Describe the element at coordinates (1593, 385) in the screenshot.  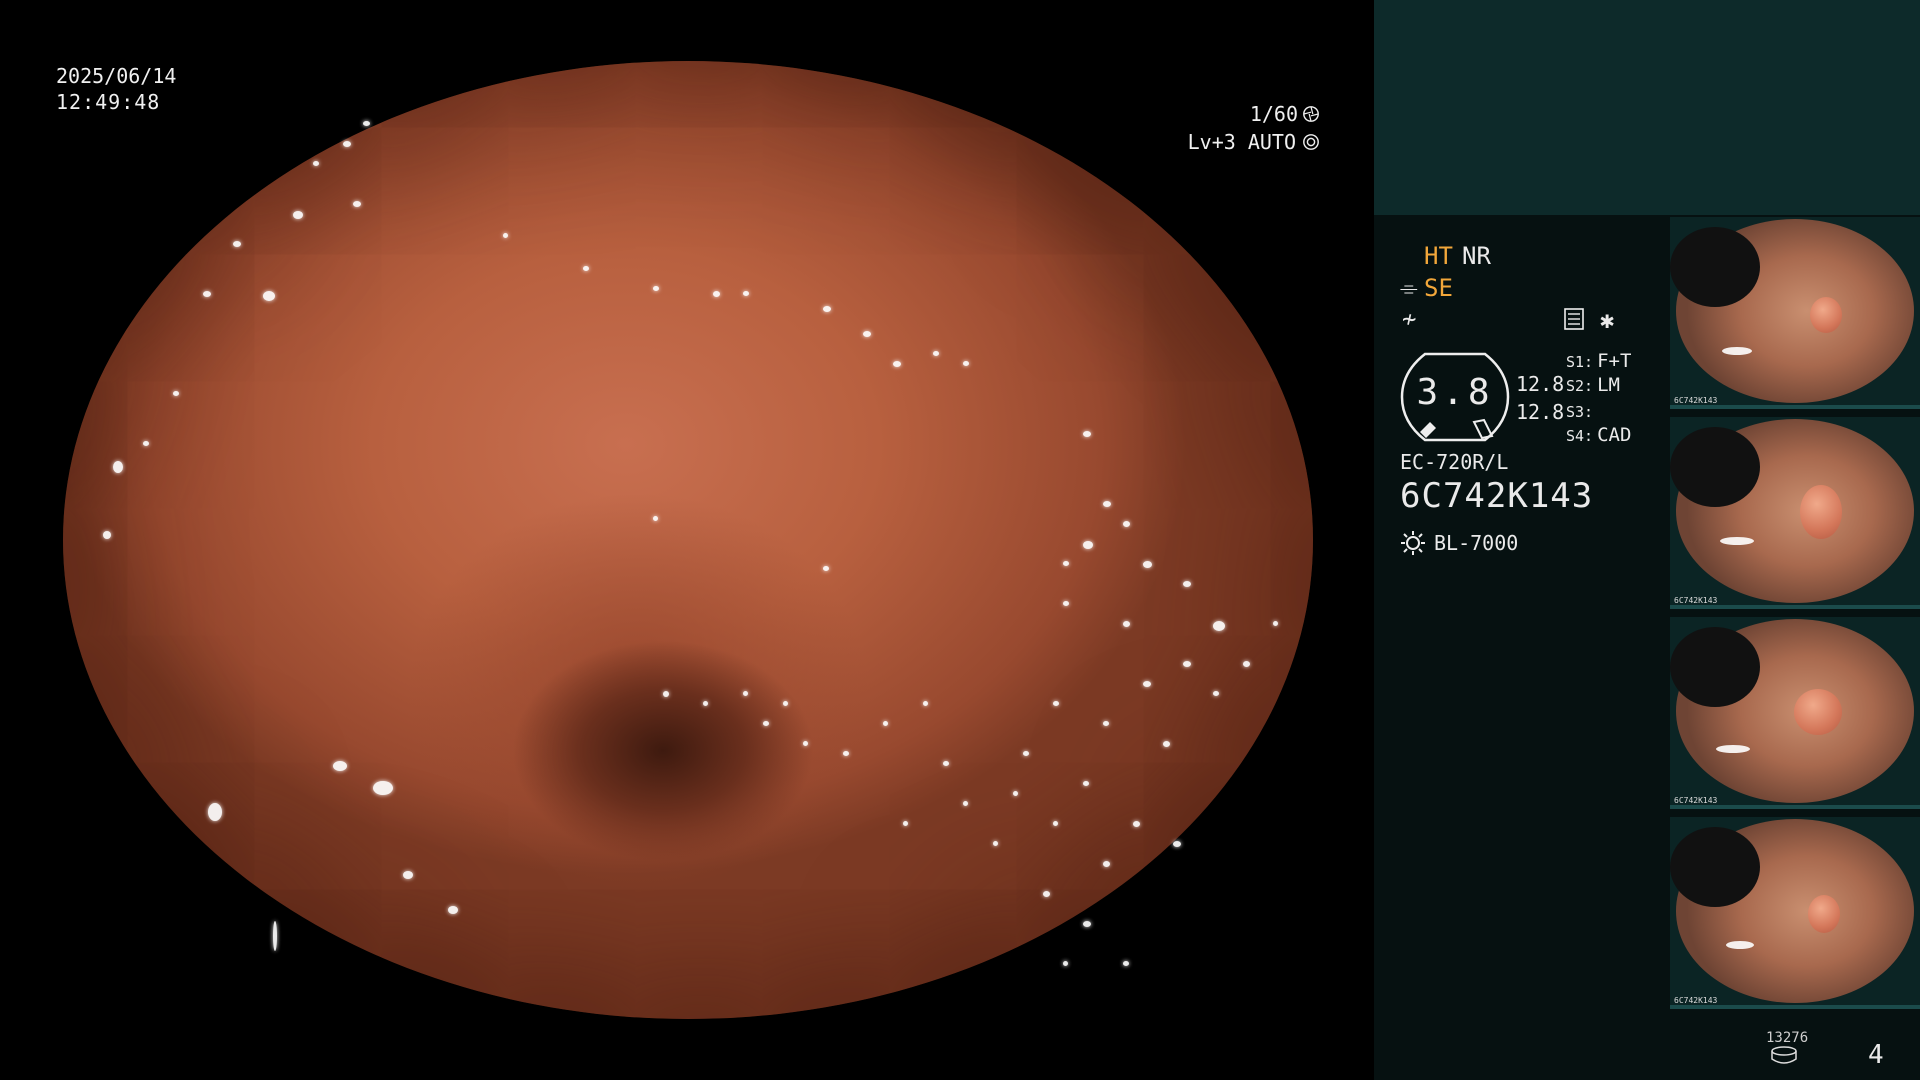
I see `setting-s2: S2: LM` at that location.